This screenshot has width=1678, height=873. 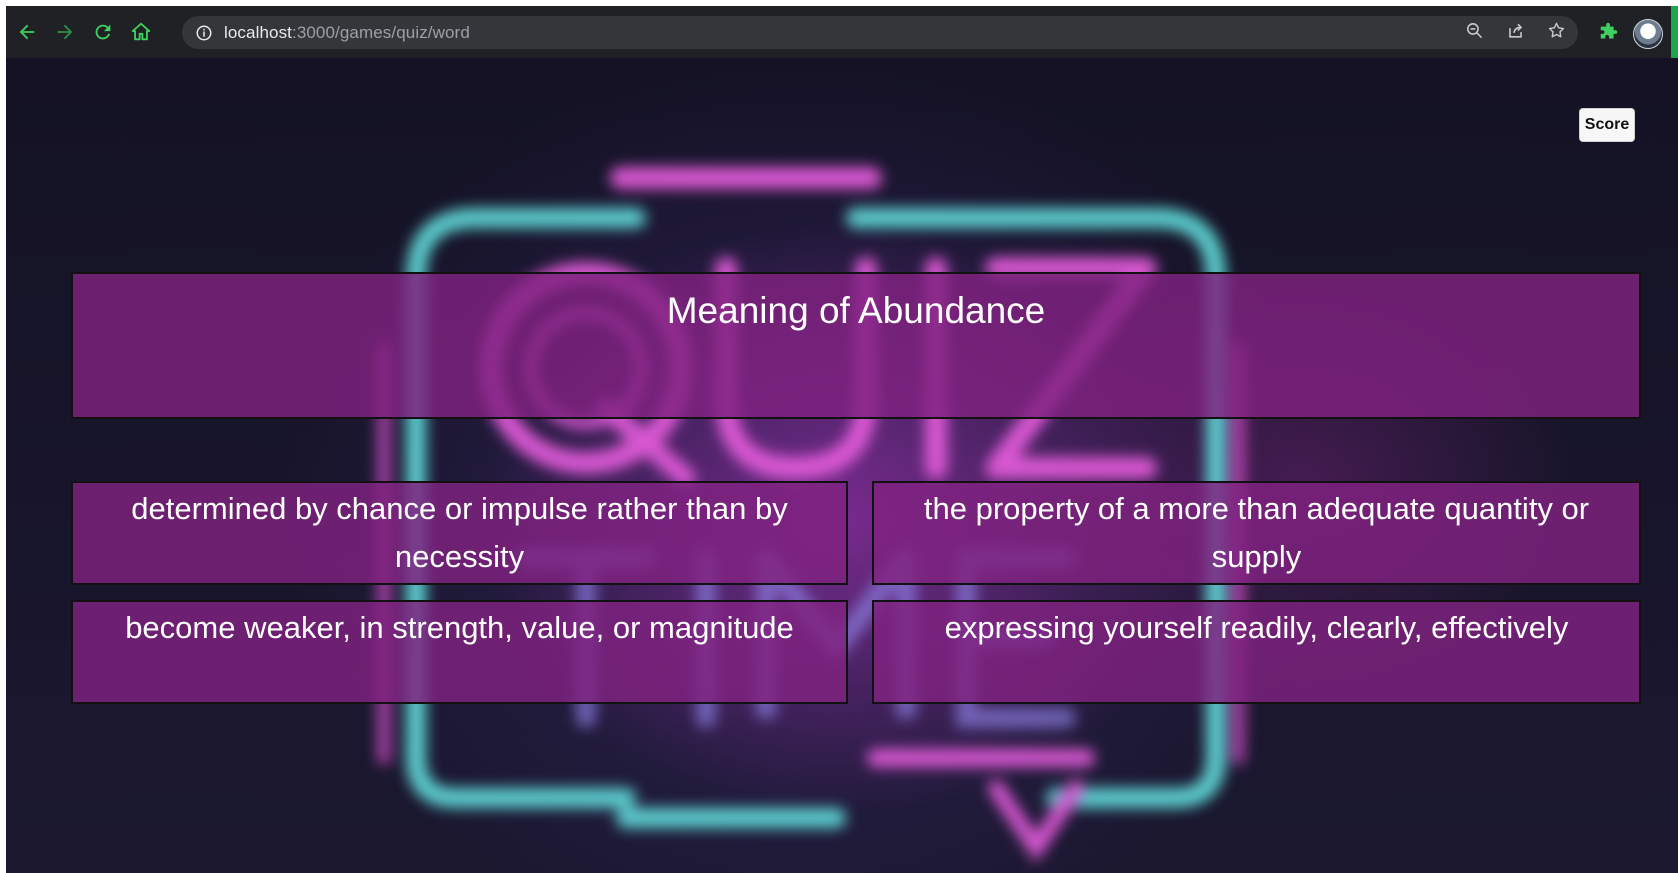 I want to click on browser-toolbar: localhost:3000/games/quiz/word, so click(x=842, y=32).